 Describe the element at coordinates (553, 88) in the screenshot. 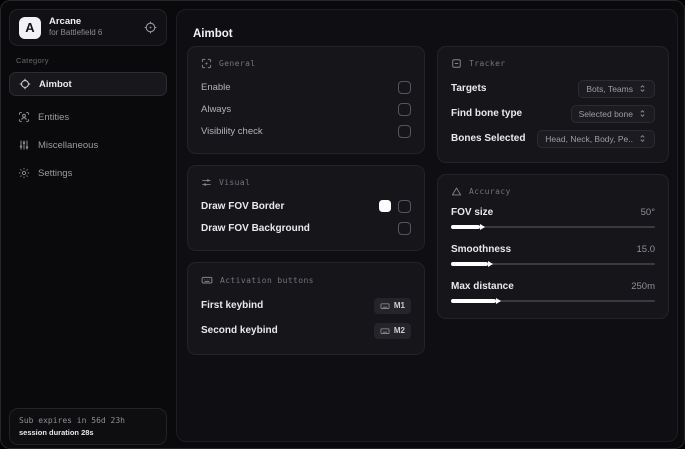

I see `setting-row-targets: Targets Bots, Teams` at that location.